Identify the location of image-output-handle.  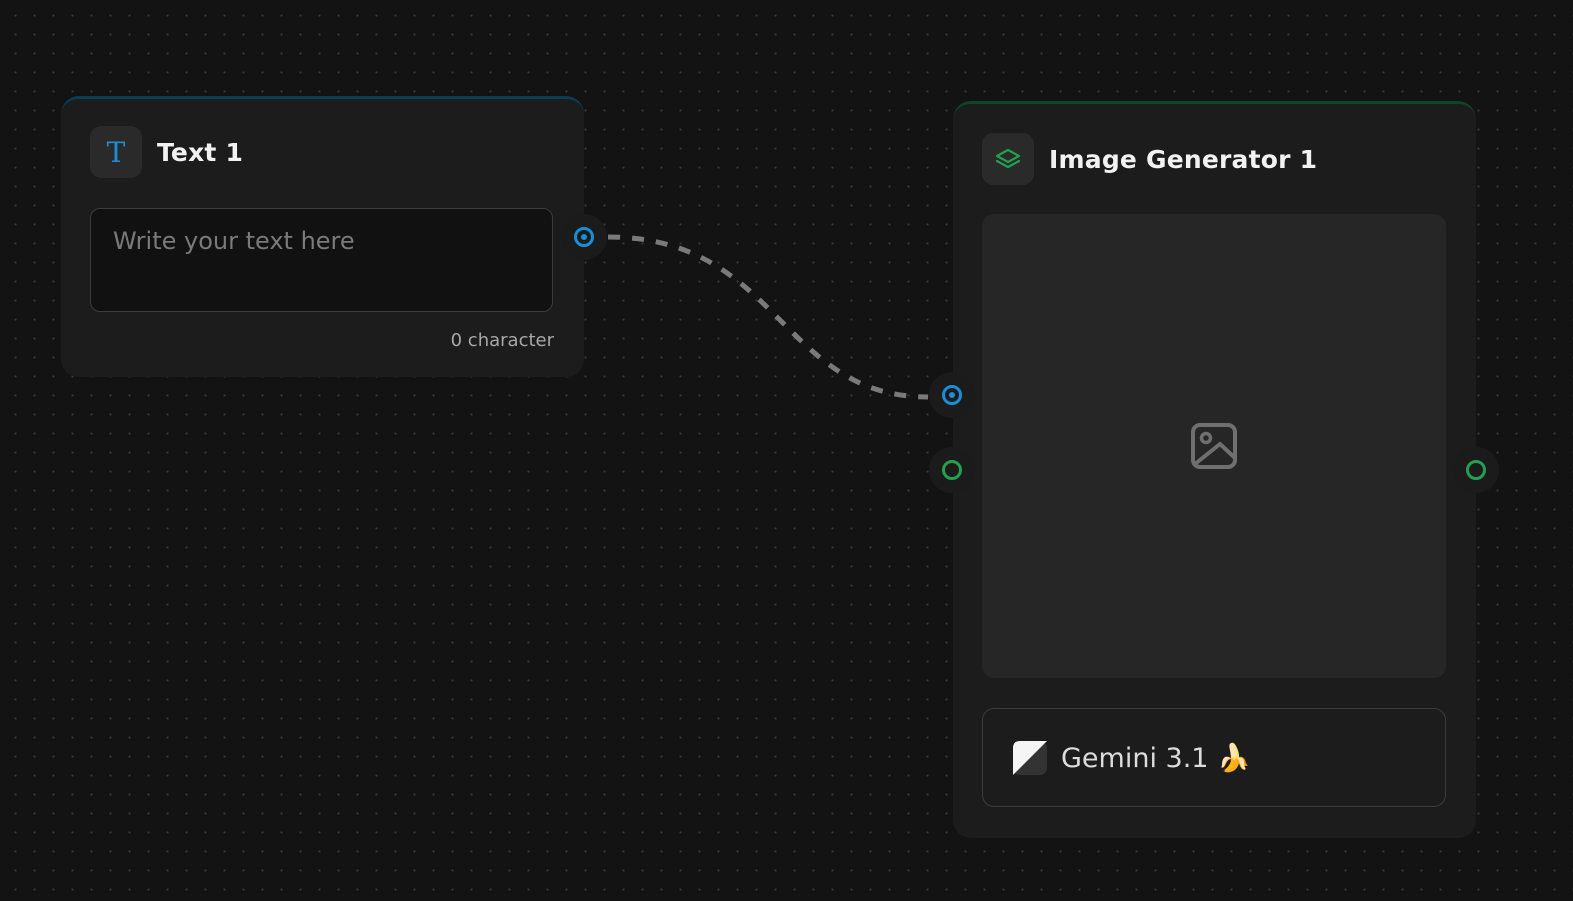
(1476, 470).